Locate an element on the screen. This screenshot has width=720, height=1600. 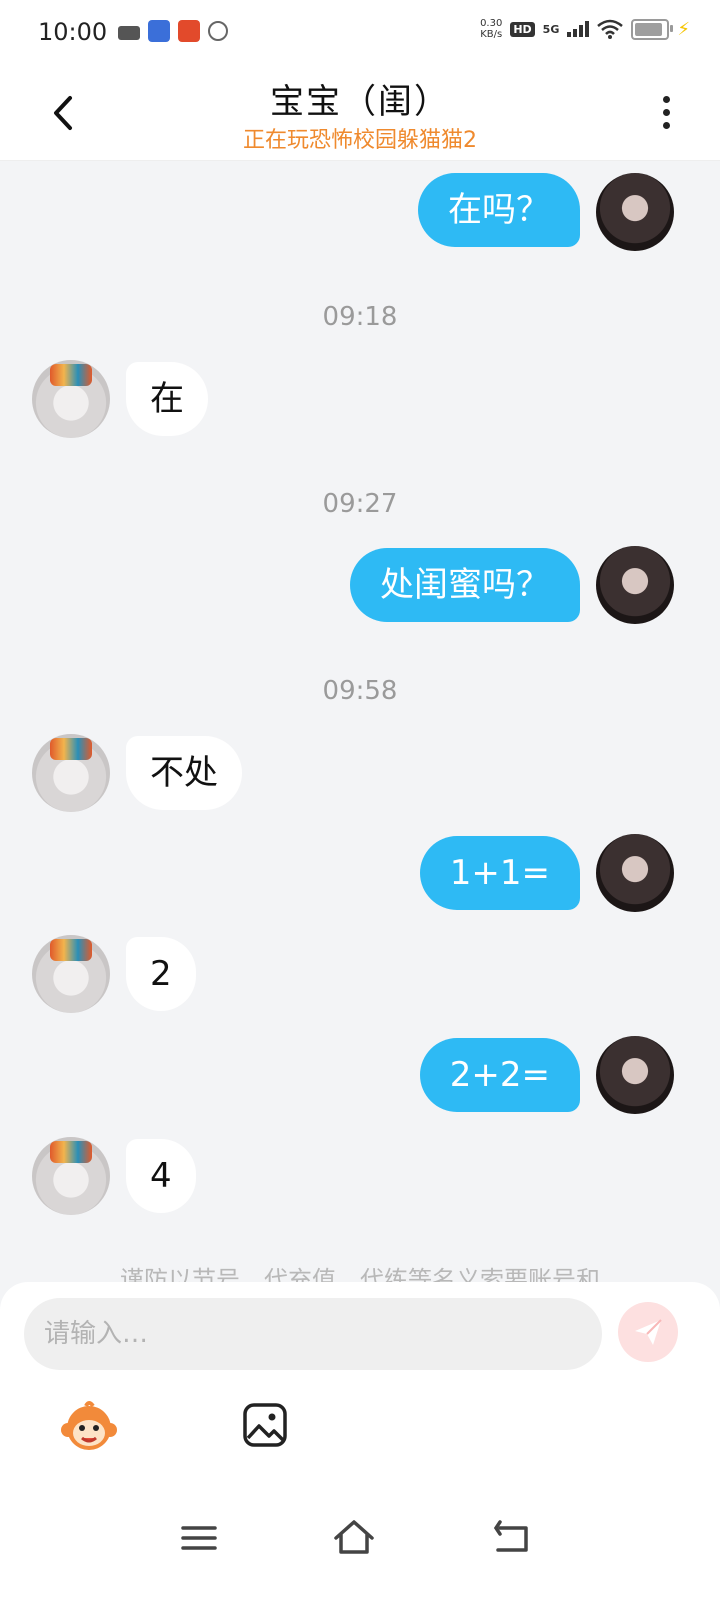
monkey-emoji-icon is located at coordinates (89, 1425).